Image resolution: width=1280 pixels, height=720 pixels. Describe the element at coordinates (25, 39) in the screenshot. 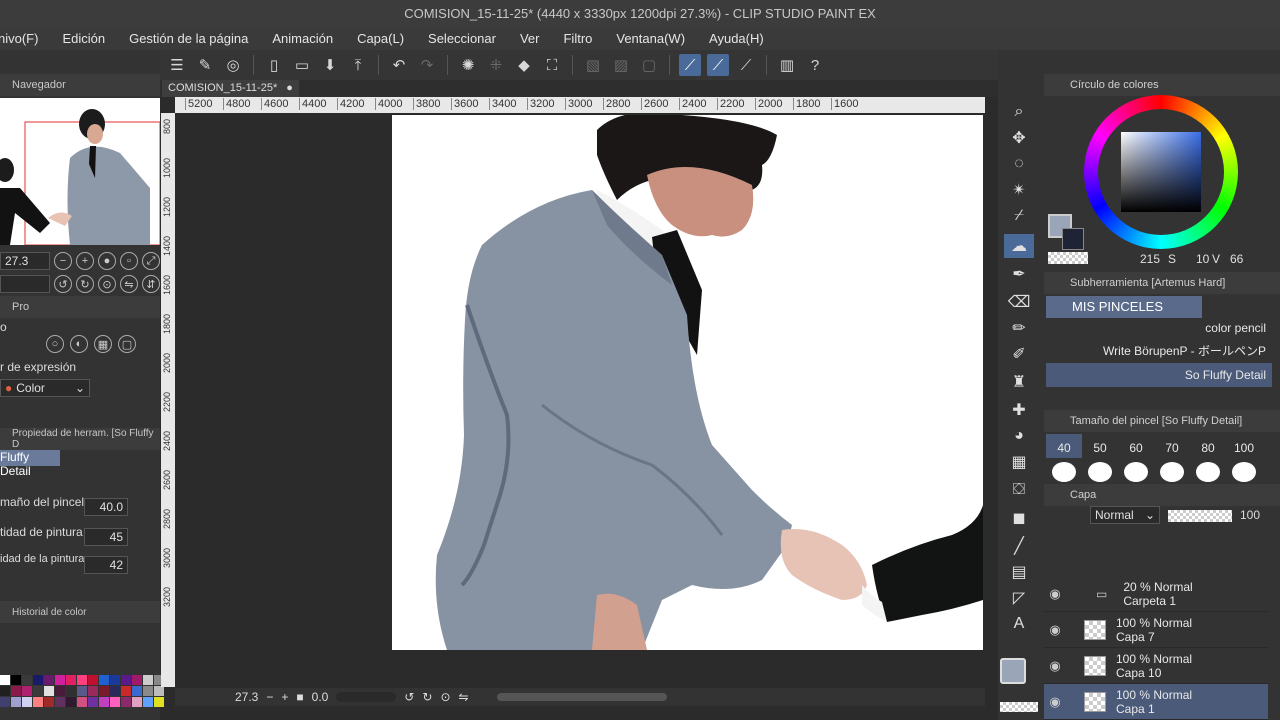

I see `menu-file: nivo(F)` at that location.